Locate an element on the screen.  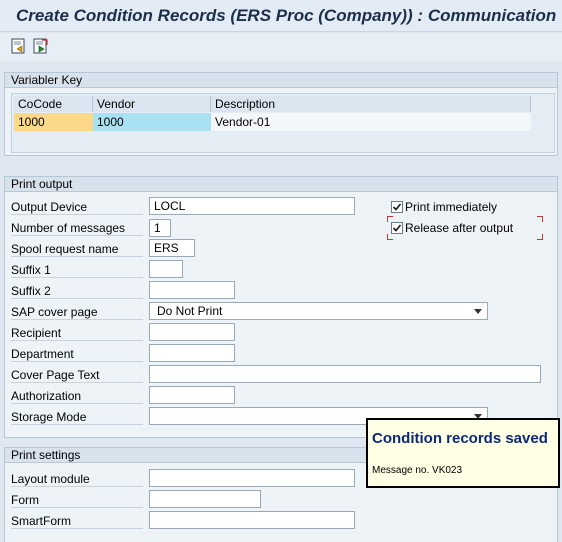
cover-page-text-label: Cover Page Text is located at coordinates (77, 375).